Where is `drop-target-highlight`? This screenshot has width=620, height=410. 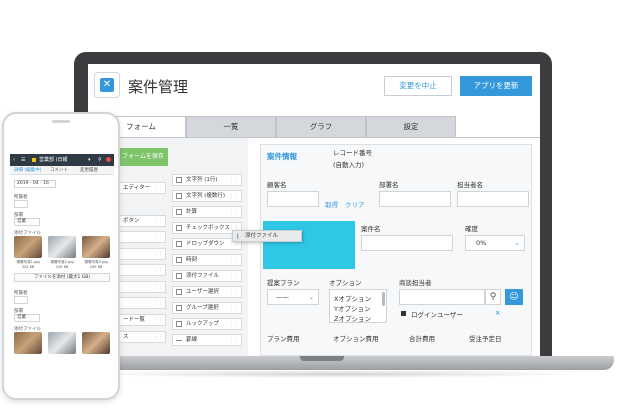 drop-target-highlight is located at coordinates (309, 245).